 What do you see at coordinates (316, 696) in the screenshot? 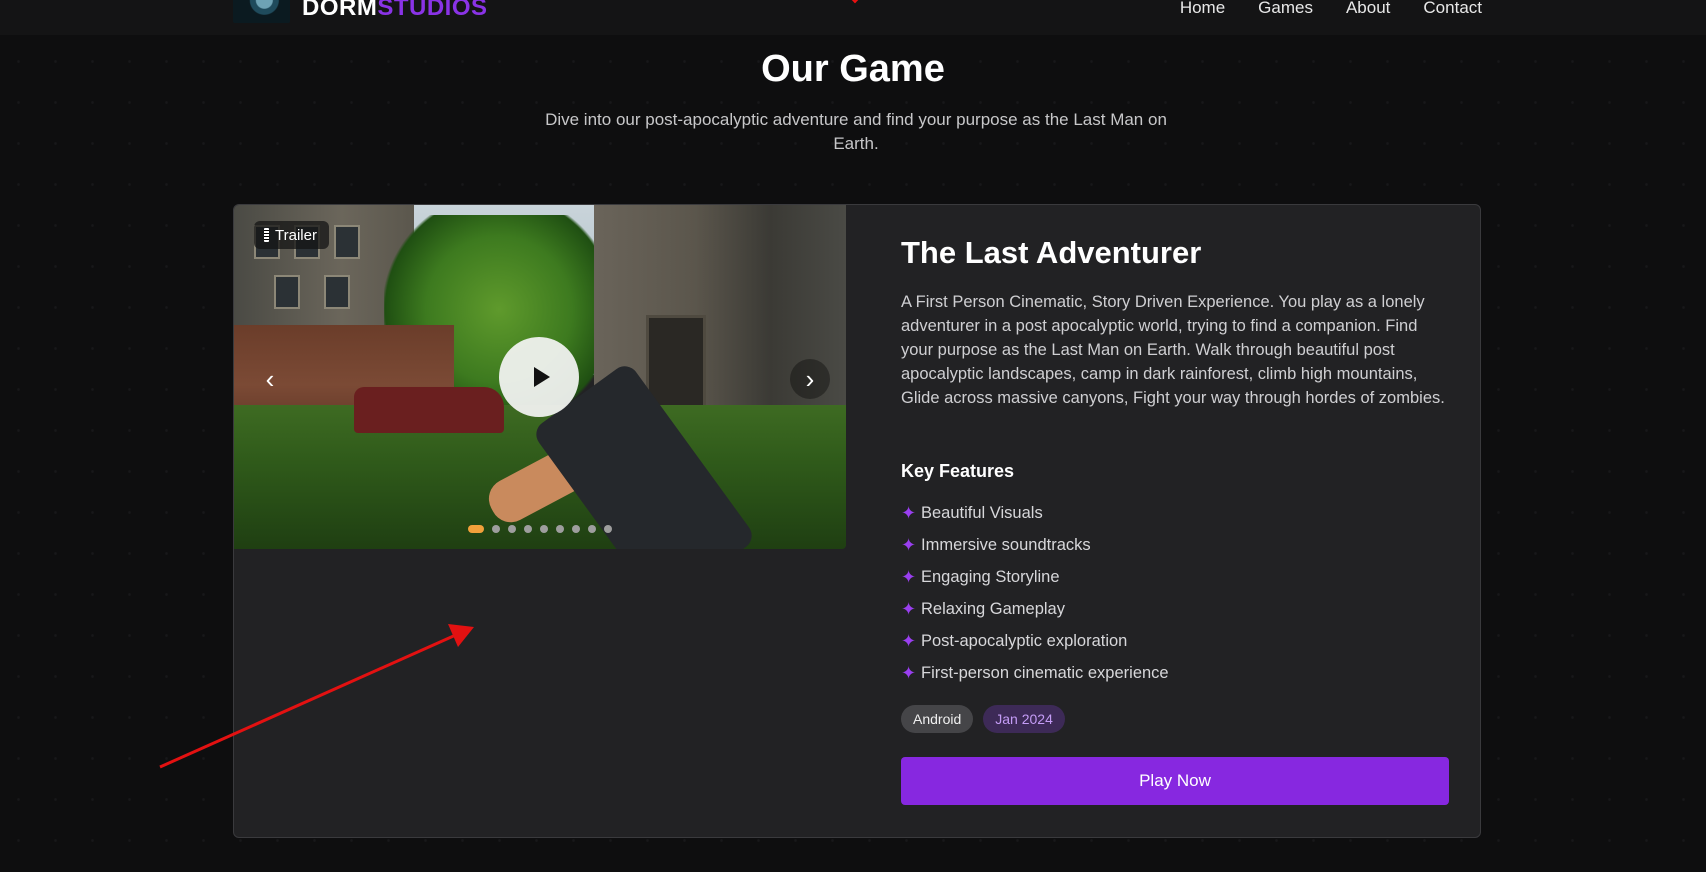
I see `annotation-arrow` at bounding box center [316, 696].